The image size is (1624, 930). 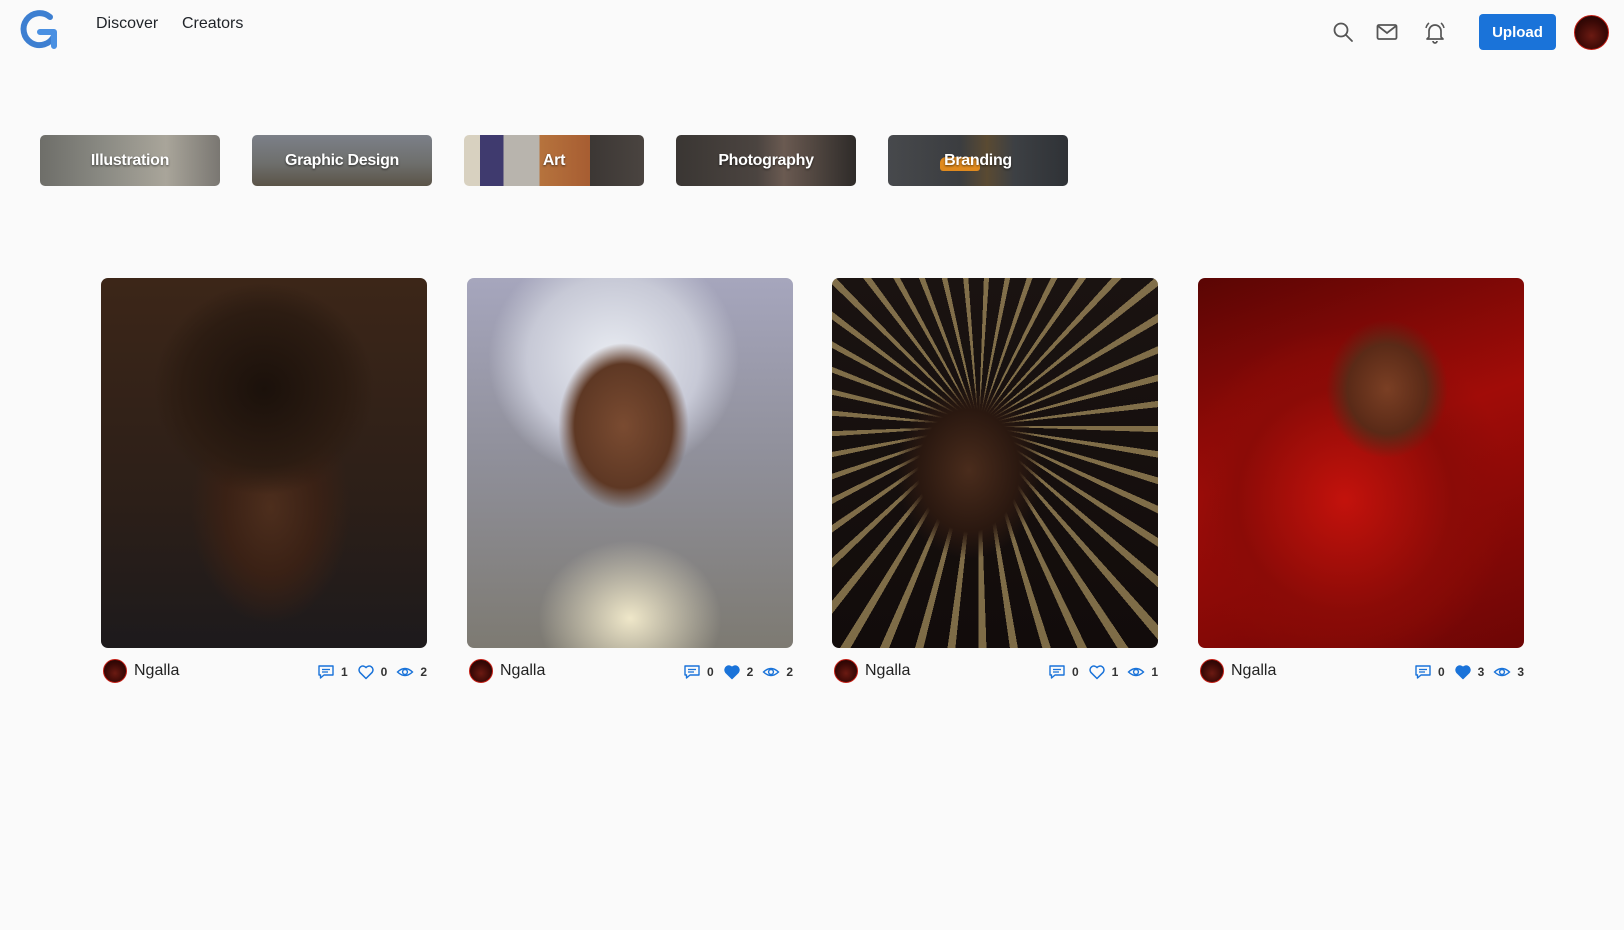 I want to click on comments-stat: 1, so click(x=332, y=672).